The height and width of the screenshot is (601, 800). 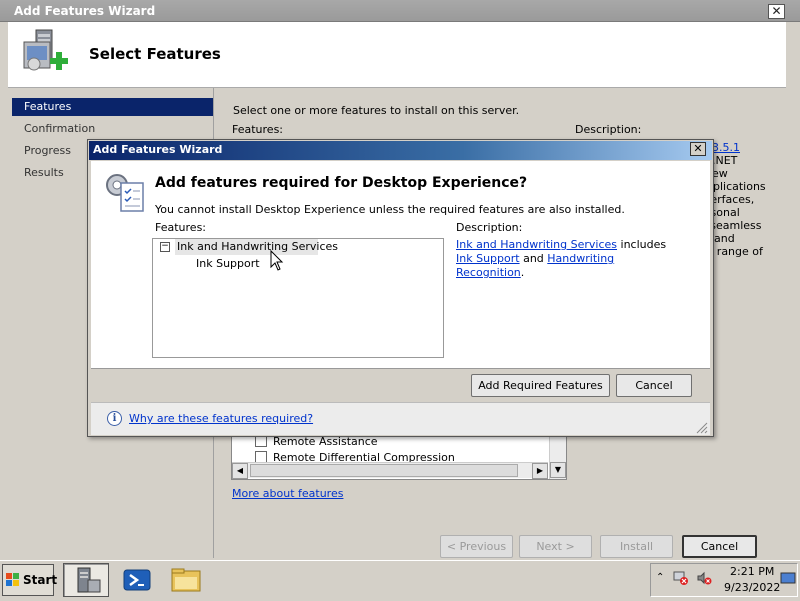 What do you see at coordinates (540, 385) in the screenshot?
I see `add-required-features-button: Add Required Features` at bounding box center [540, 385].